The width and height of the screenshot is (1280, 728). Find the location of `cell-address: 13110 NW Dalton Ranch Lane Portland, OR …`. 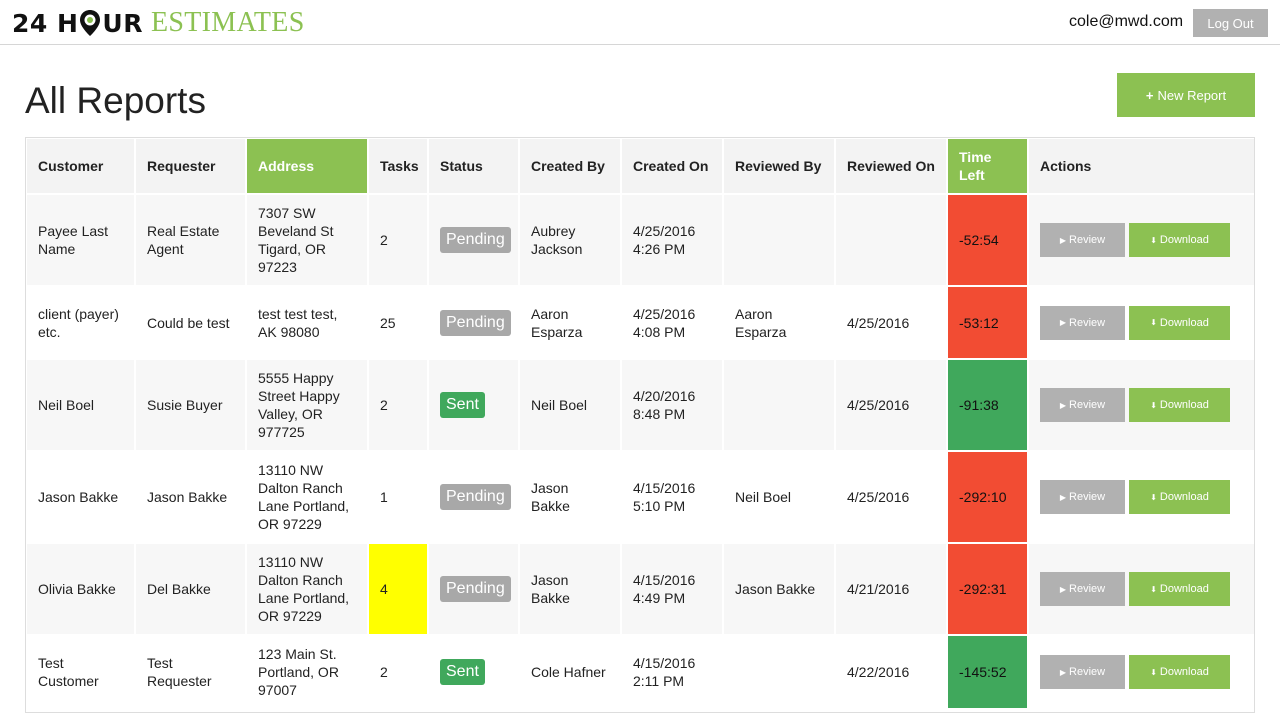

cell-address: 13110 NW Dalton Ranch Lane Portland, OR … is located at coordinates (307, 589).